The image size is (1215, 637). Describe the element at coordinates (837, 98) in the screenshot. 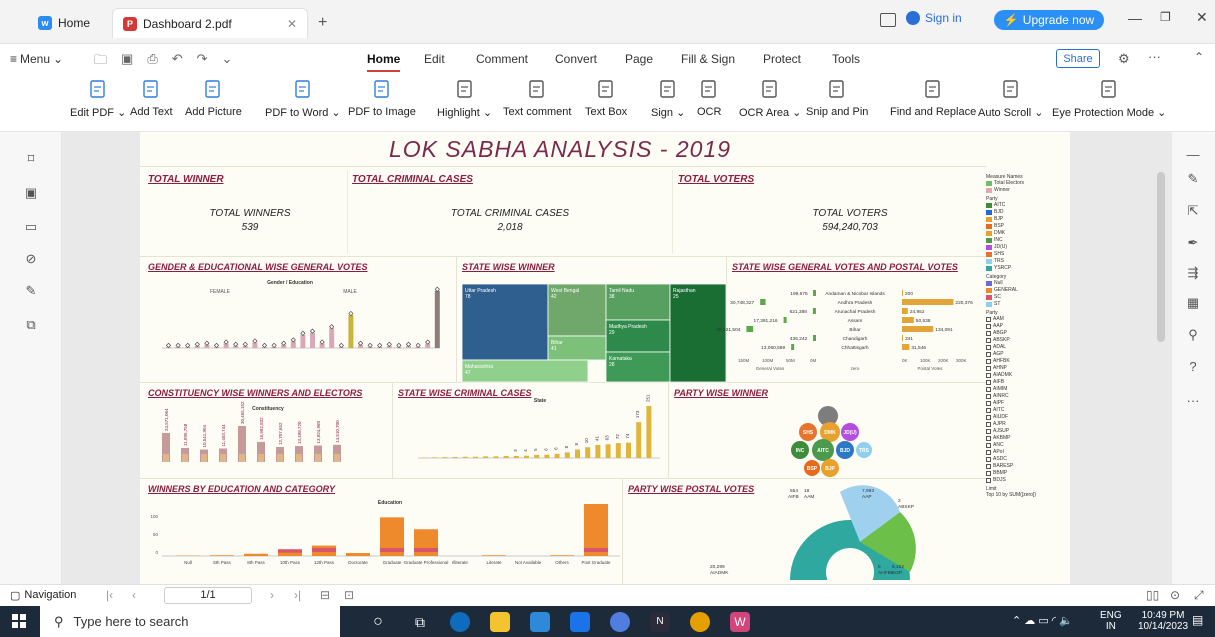

I see `ribbon-snip-and-pin-button: Snip and Pin` at that location.